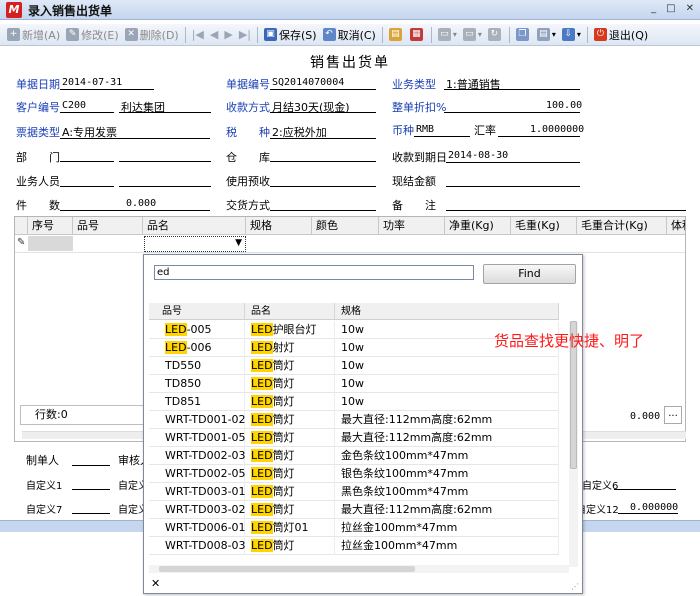  I want to click on lookup-search-input: ed, so click(314, 272).